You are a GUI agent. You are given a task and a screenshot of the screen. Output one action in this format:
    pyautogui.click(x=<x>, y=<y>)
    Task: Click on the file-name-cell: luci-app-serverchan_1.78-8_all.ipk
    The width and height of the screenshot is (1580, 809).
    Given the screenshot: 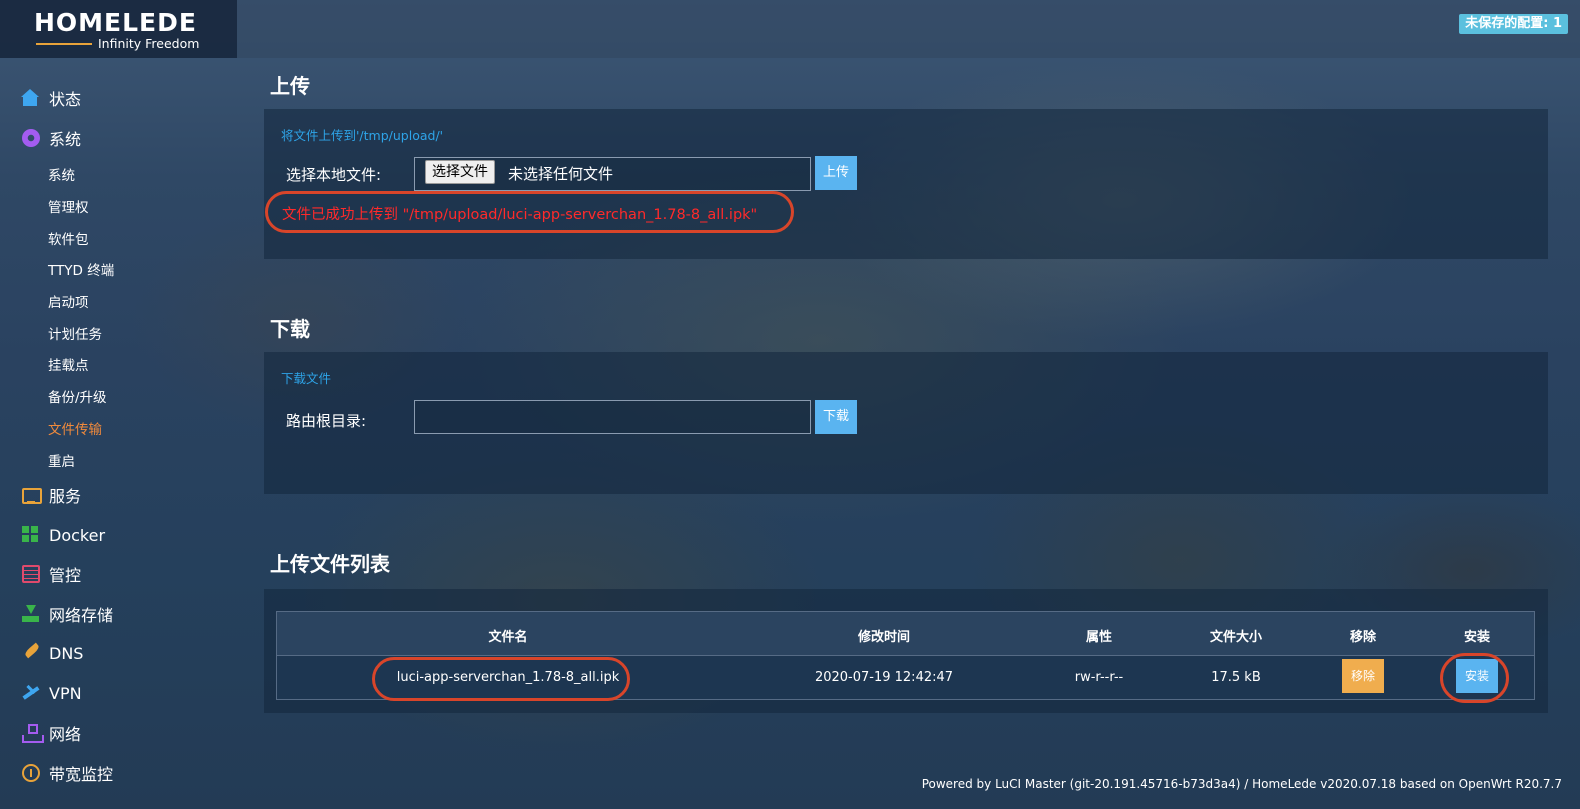 What is the action you would take?
    pyautogui.click(x=508, y=677)
    